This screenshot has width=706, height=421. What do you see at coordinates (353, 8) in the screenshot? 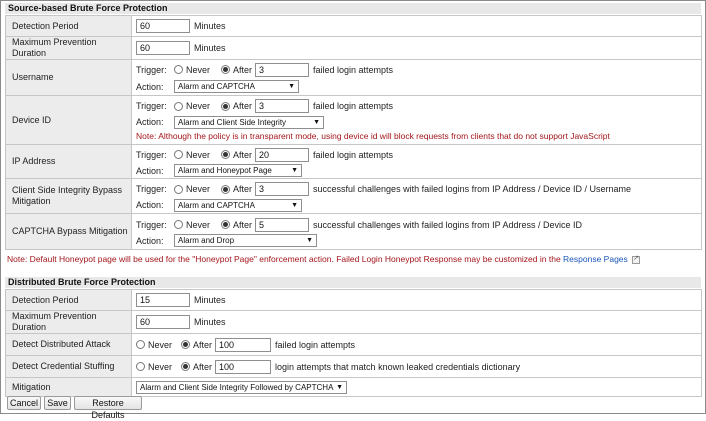
I see `source-section-title: Source-based Brute Force Protection` at bounding box center [353, 8].